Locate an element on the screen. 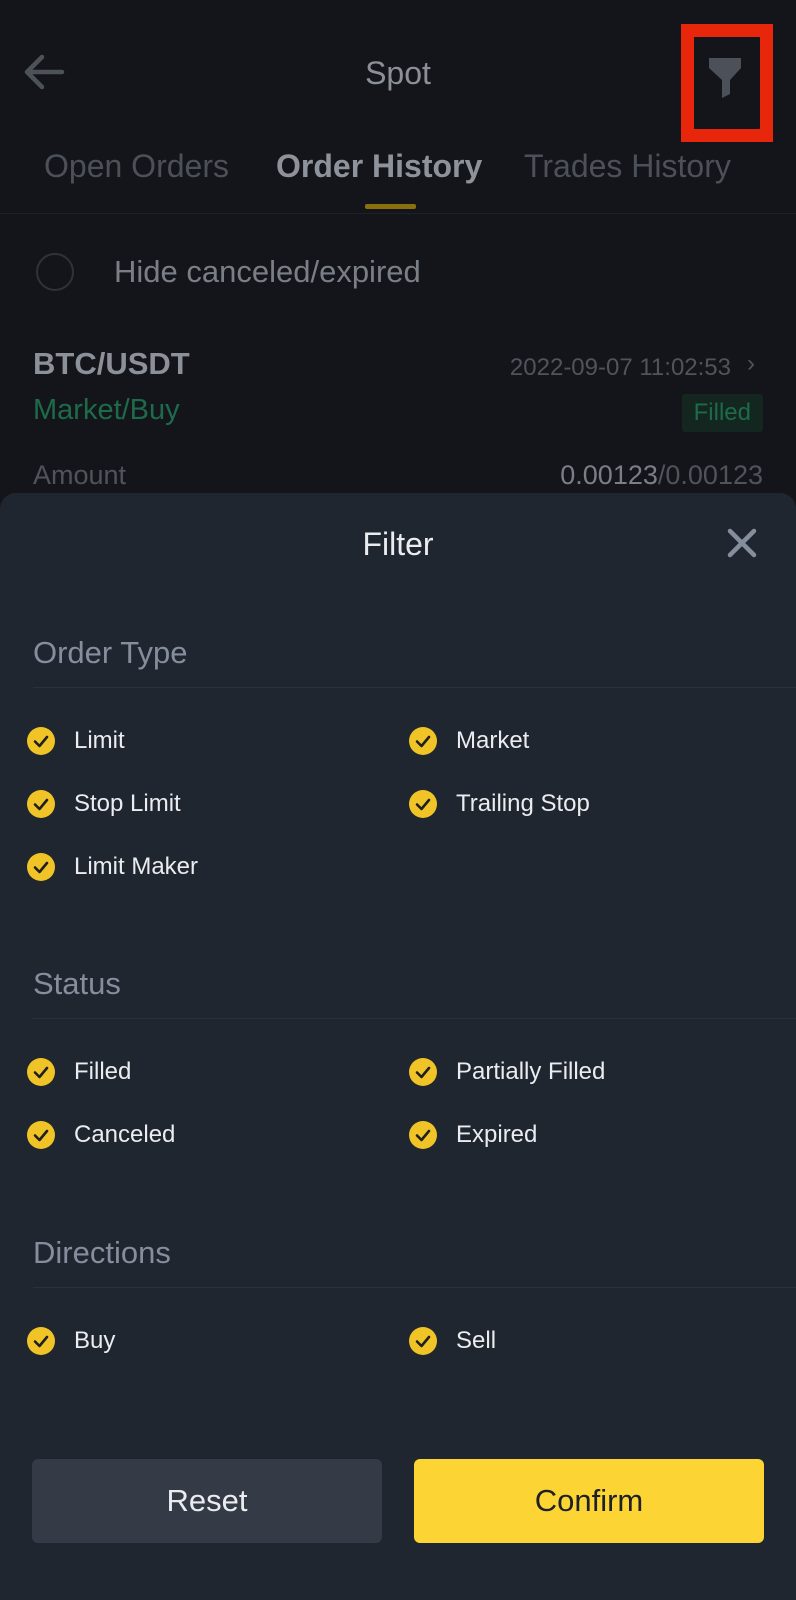  active-tab-indicator is located at coordinates (390, 206).